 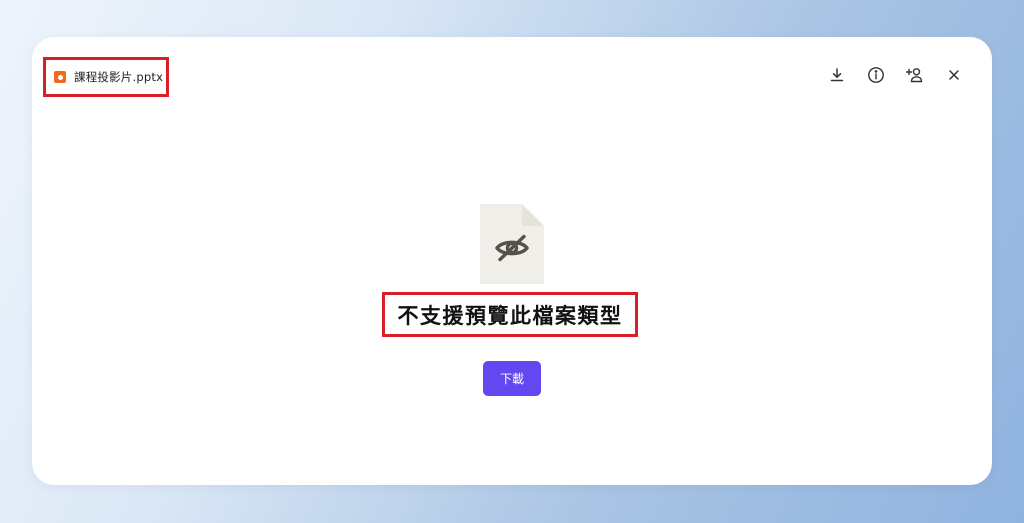 I want to click on close-button, so click(x=954, y=75).